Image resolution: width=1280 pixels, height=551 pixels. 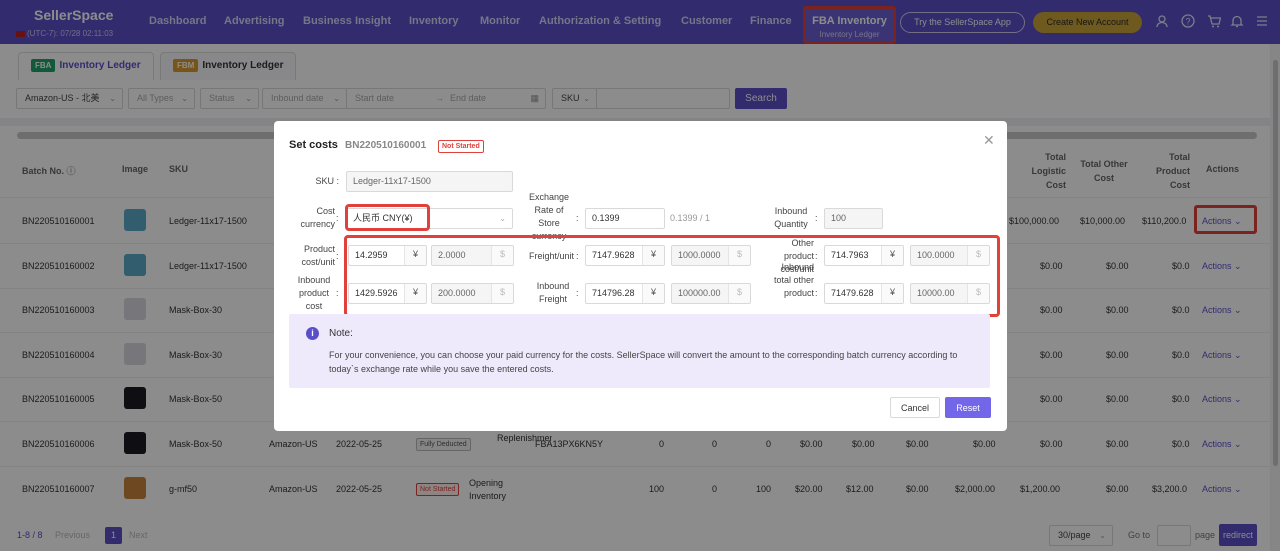 I want to click on cancel-button: Cancel, so click(x=915, y=407).